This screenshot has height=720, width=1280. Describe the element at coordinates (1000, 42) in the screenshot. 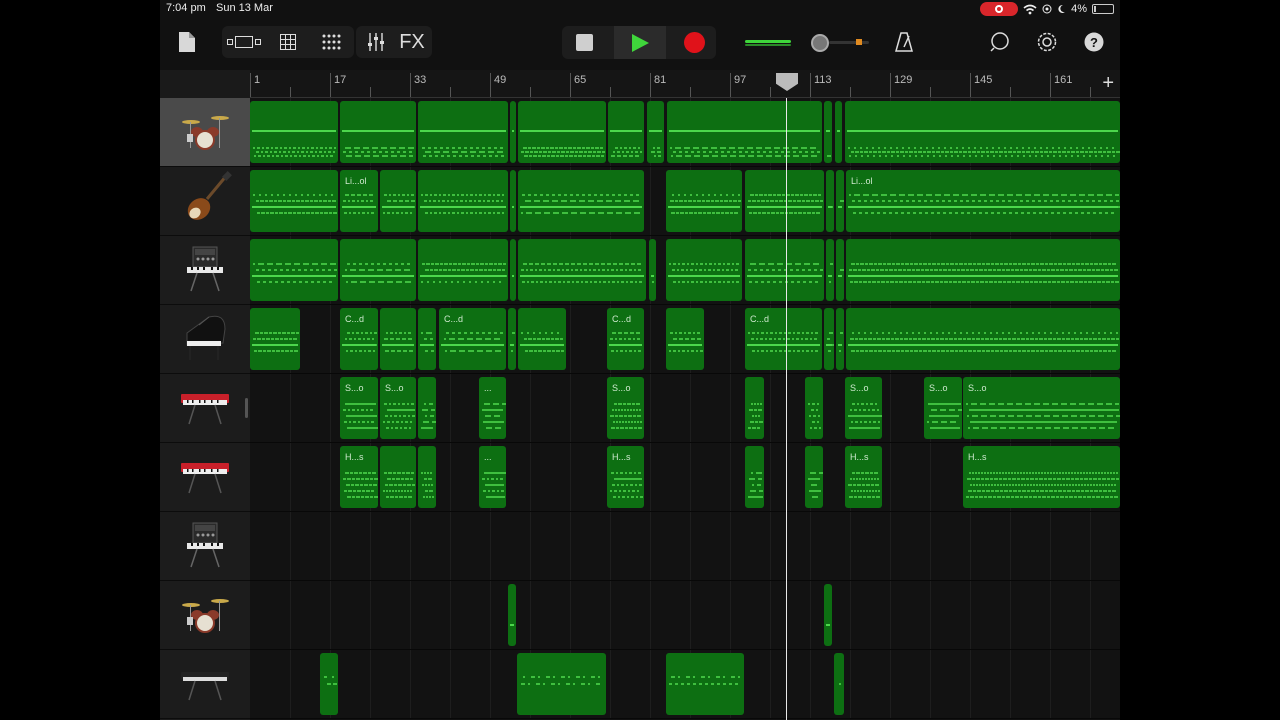

I see `loop-icon` at that location.